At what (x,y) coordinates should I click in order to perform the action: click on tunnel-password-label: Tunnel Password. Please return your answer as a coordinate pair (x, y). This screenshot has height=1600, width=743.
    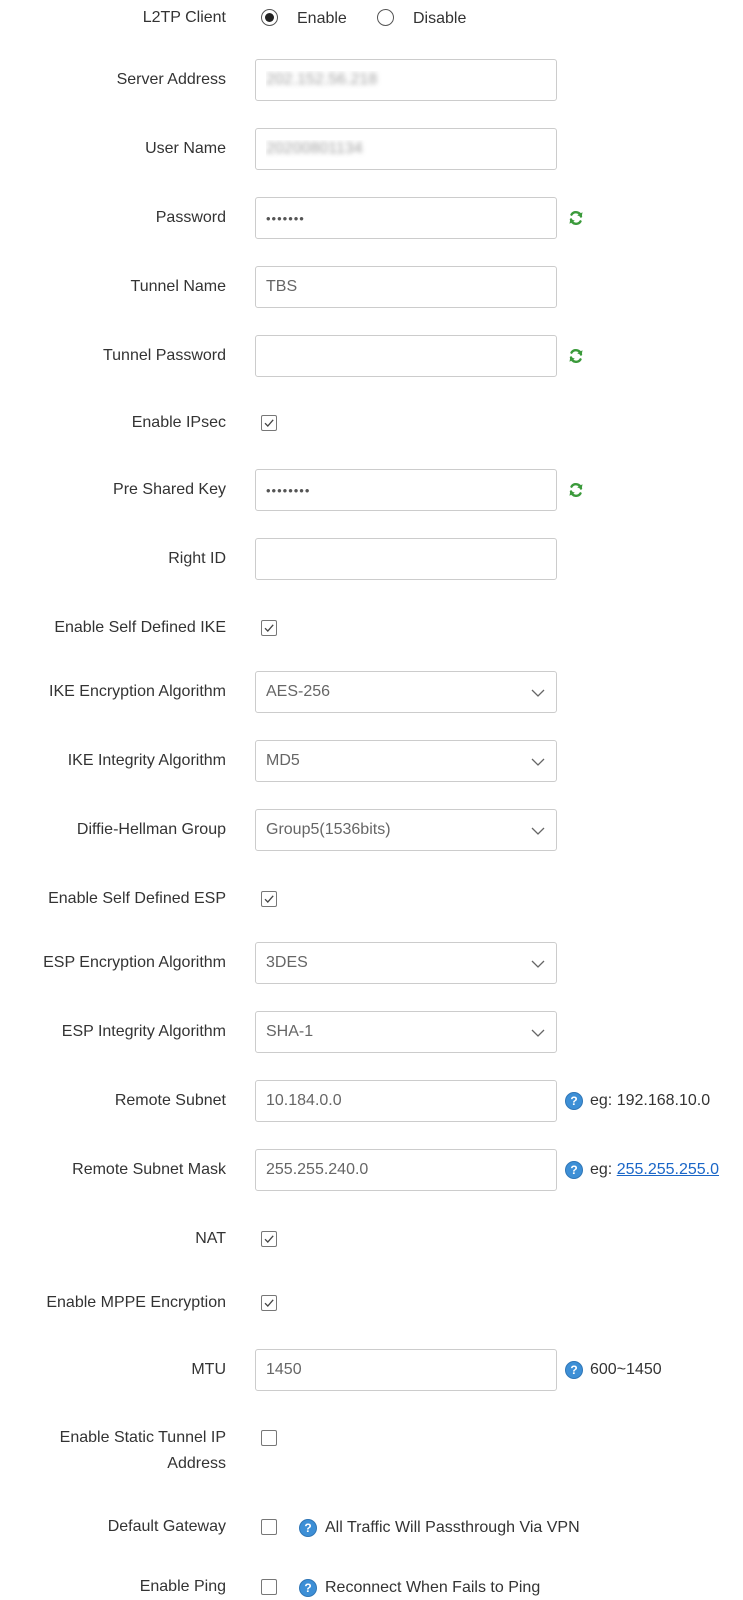
    Looking at the image, I should click on (164, 355).